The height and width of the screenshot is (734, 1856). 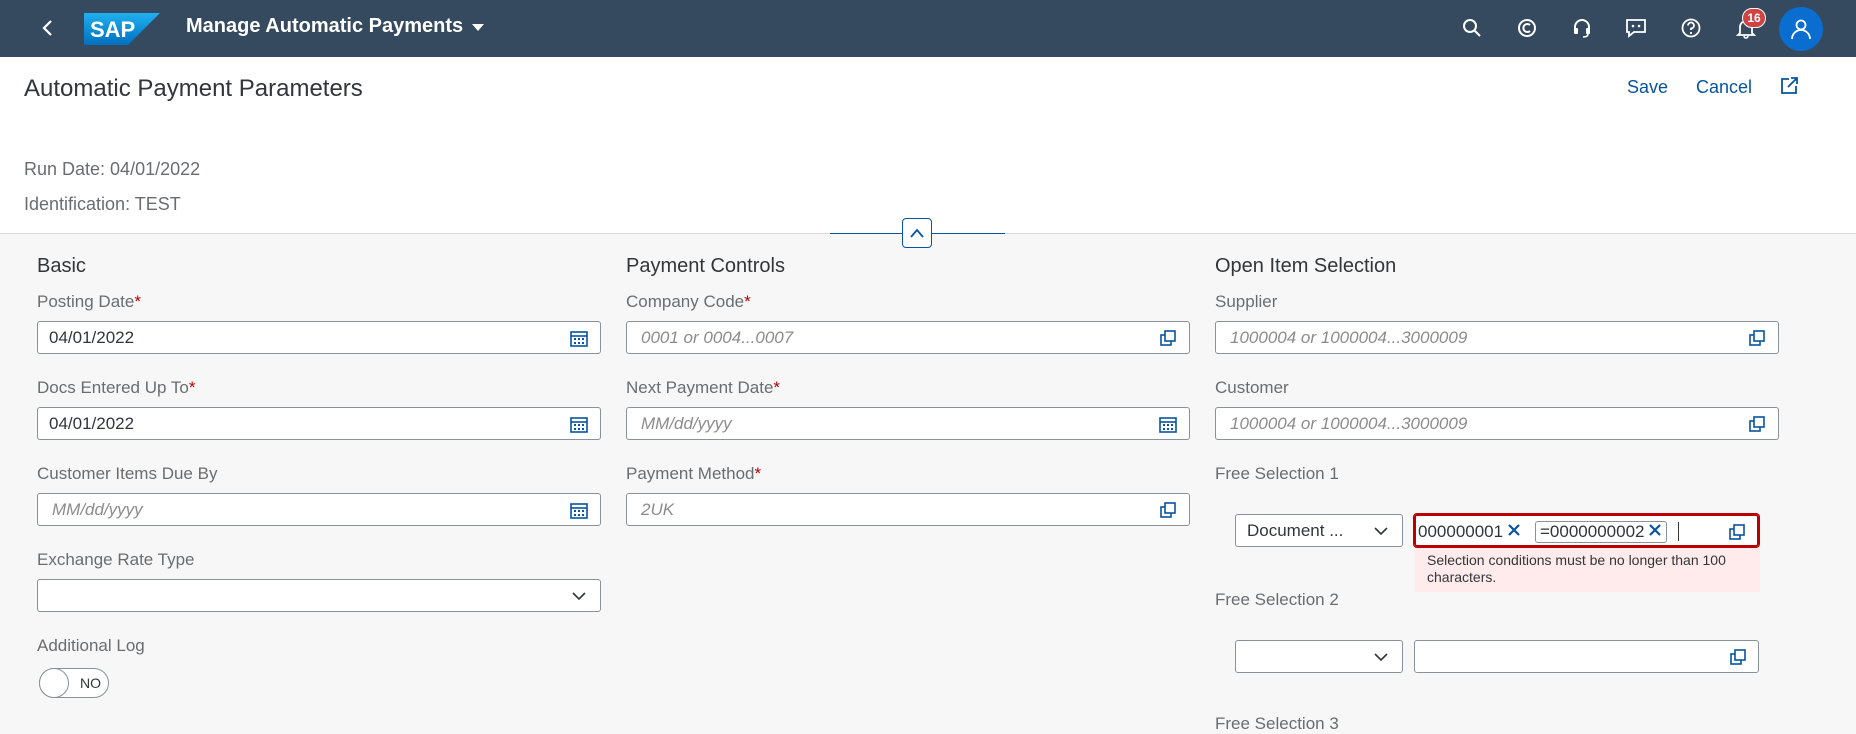 I want to click on additional-log-toggle: NO, so click(x=74, y=683).